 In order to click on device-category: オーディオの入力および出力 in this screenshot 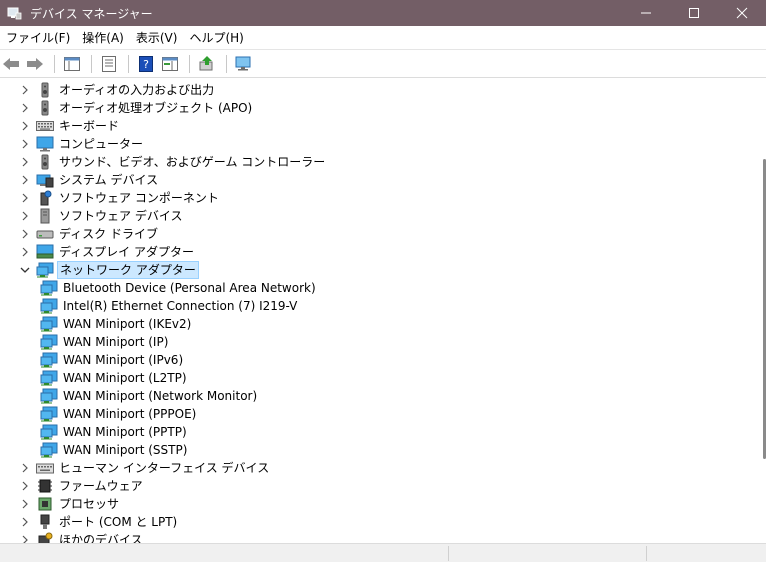, I will do `click(117, 90)`.